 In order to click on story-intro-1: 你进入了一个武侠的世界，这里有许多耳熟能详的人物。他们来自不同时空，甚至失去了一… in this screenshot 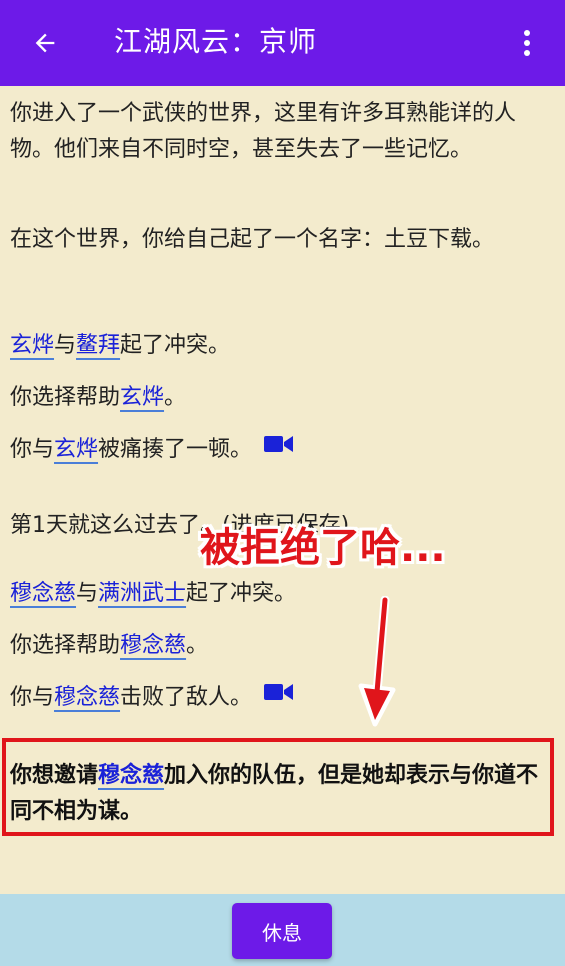, I will do `click(263, 131)`.